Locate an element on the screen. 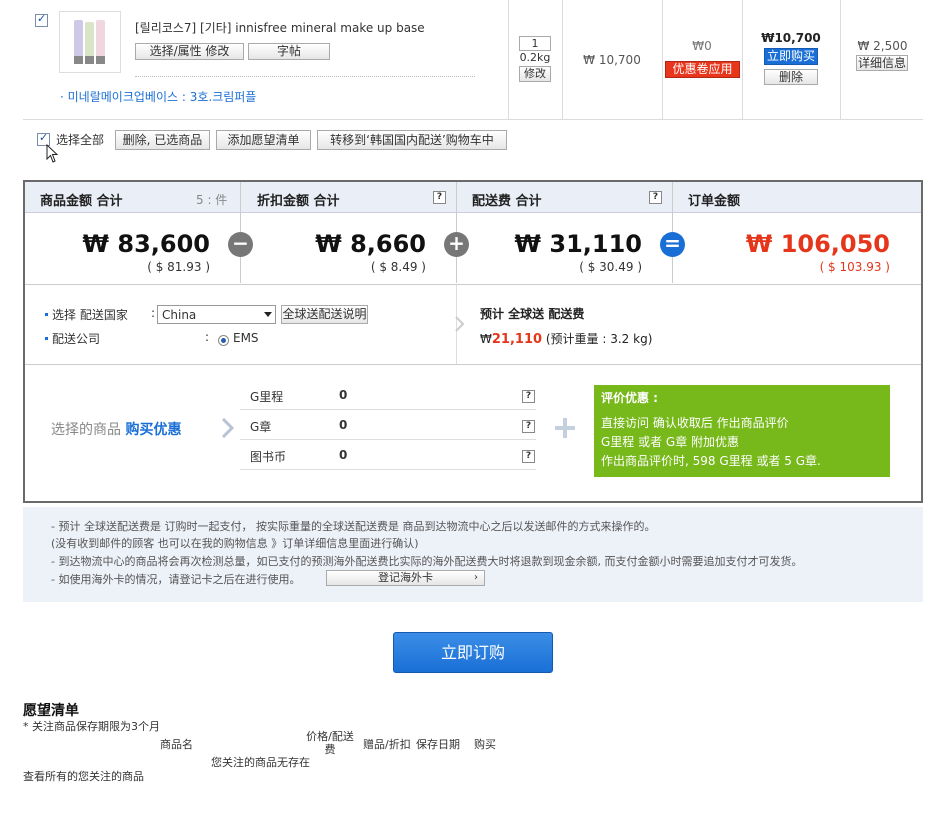  shipping-amount: ₩ 31,110 is located at coordinates (578, 244).